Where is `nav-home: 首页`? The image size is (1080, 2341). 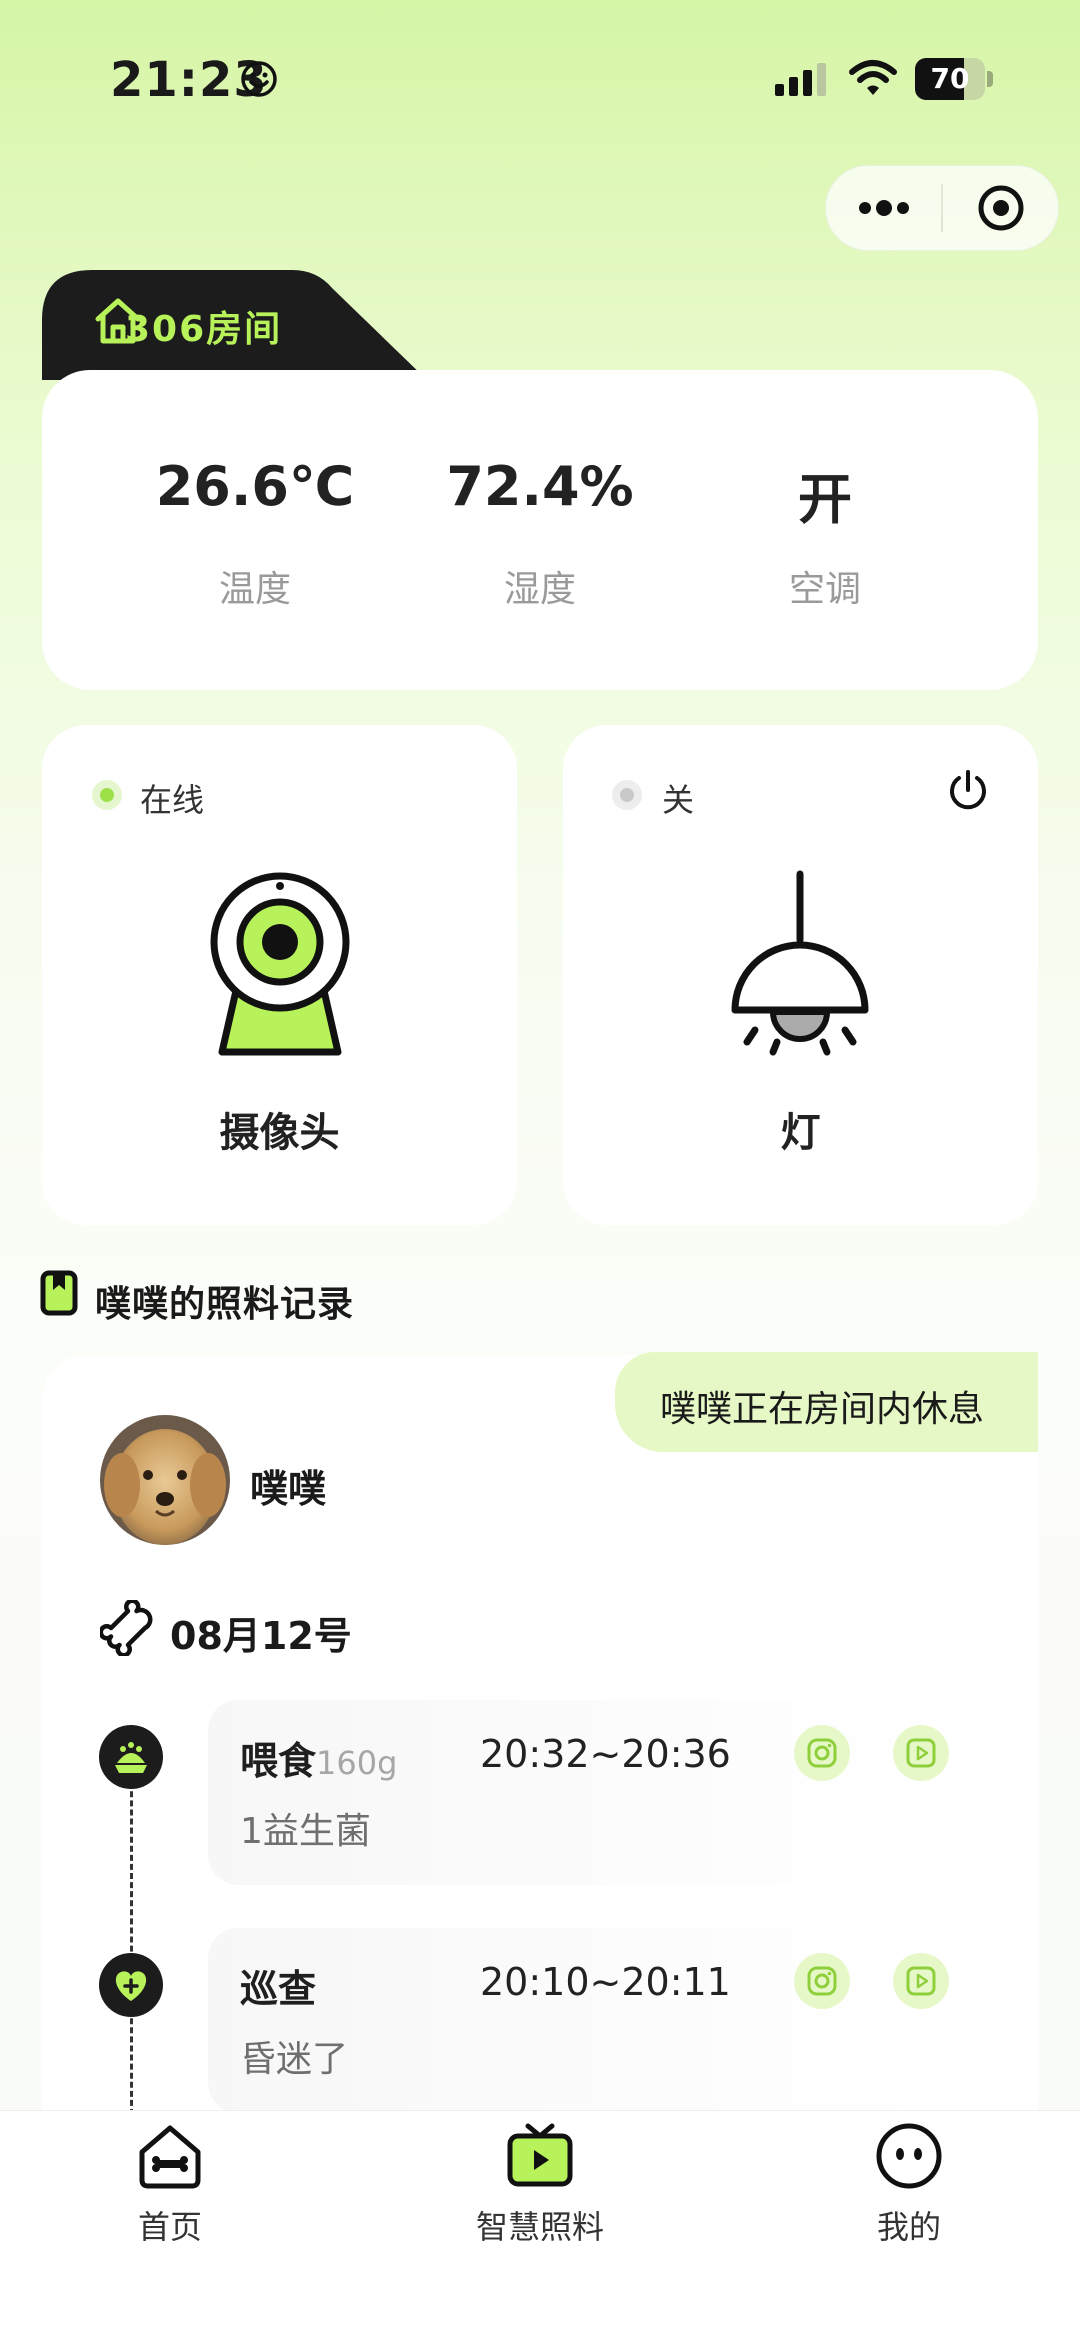
nav-home: 首页 is located at coordinates (170, 2184).